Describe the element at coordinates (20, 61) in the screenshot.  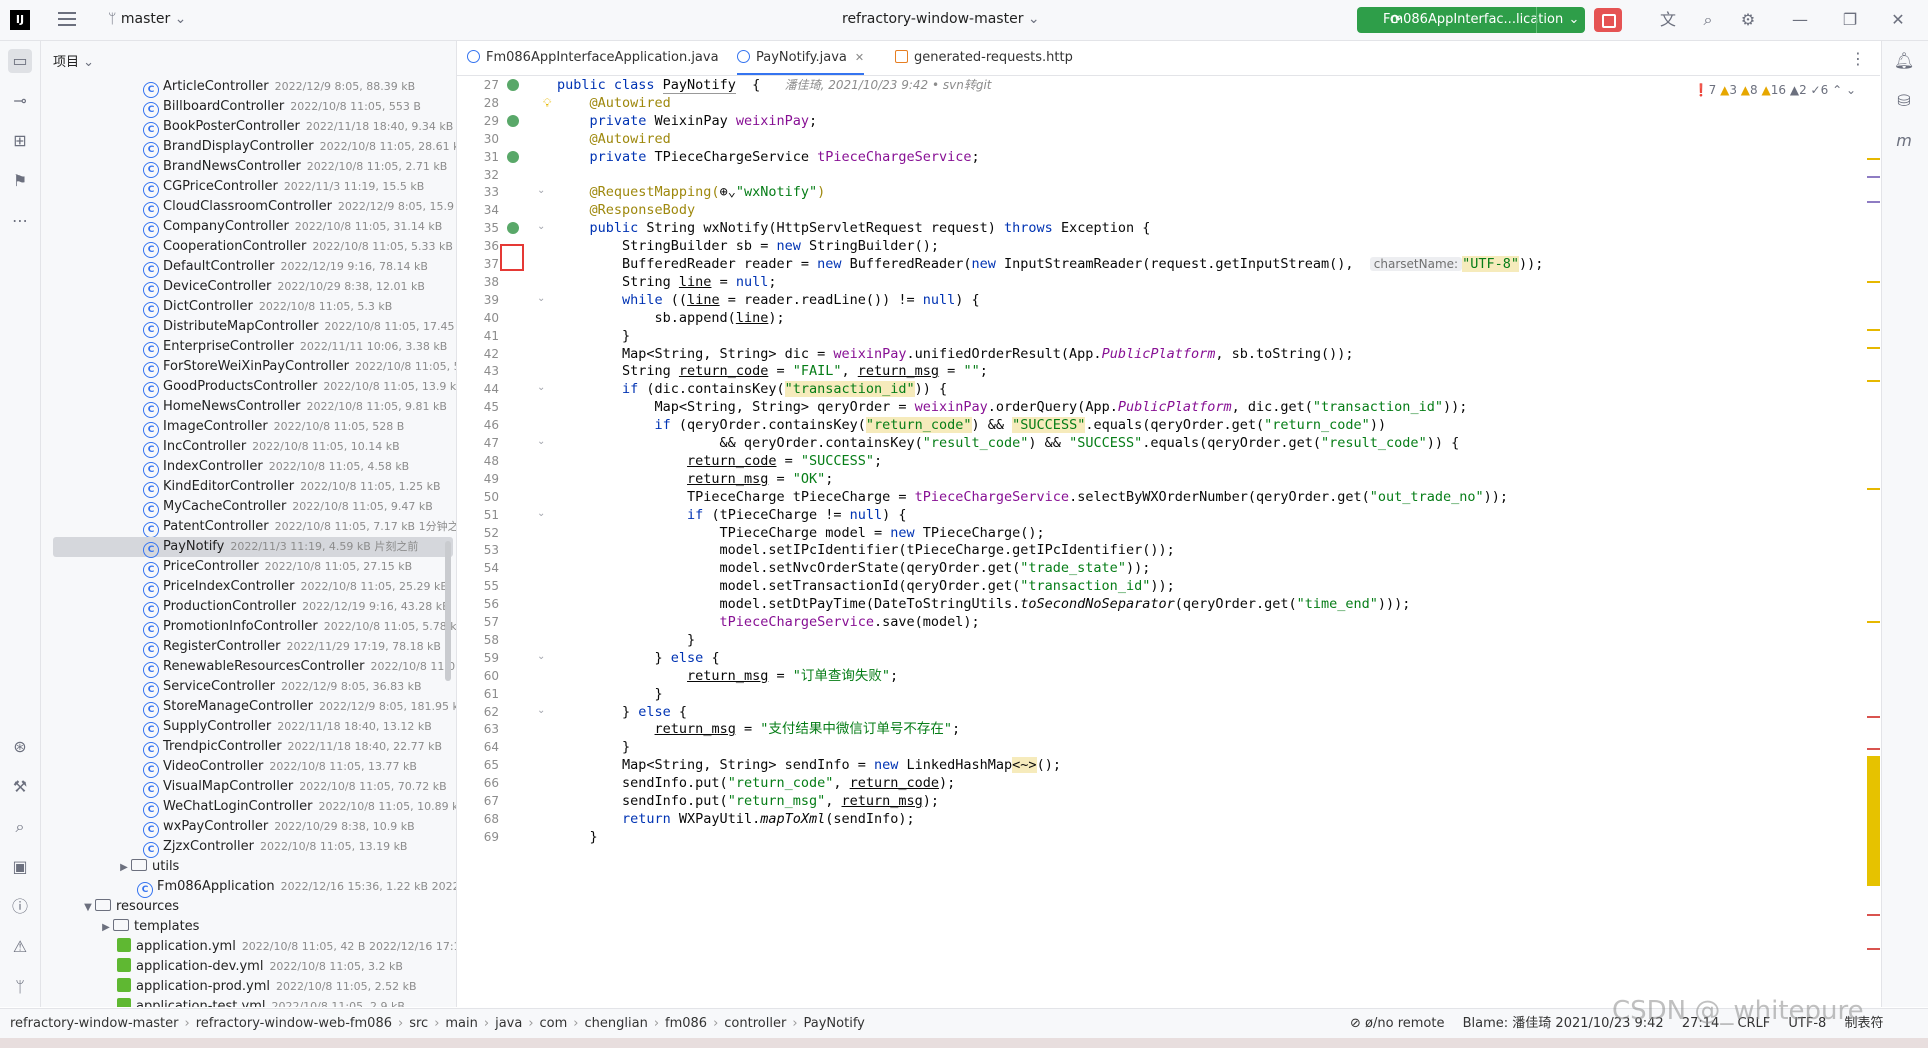
I see `project-folder-icon: ▭` at that location.